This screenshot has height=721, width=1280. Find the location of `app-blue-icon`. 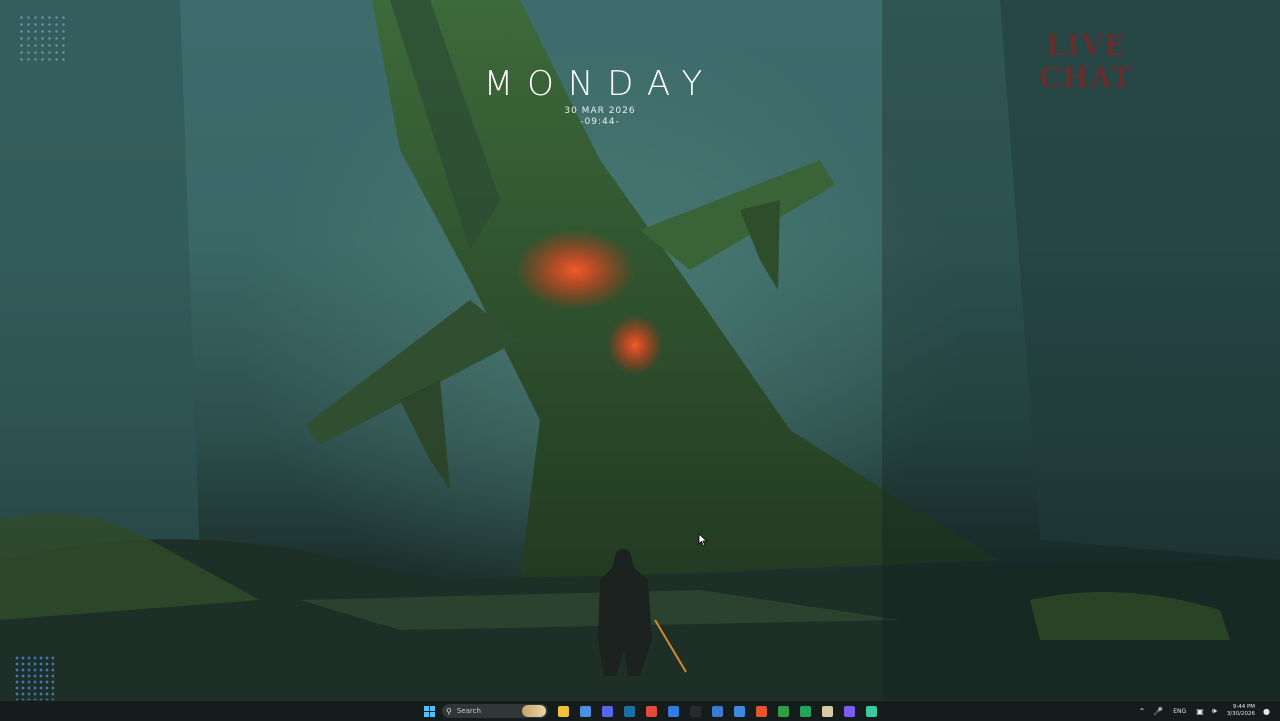

app-blue-icon is located at coordinates (673, 711).